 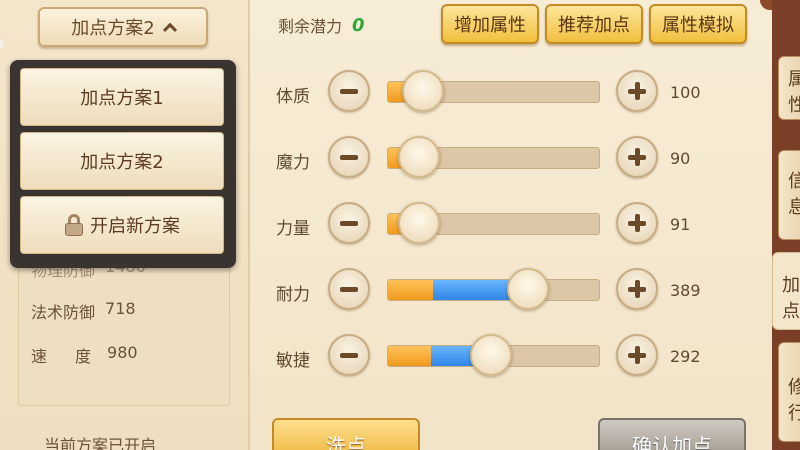 I want to click on tab-info: 信息, so click(x=789, y=195).